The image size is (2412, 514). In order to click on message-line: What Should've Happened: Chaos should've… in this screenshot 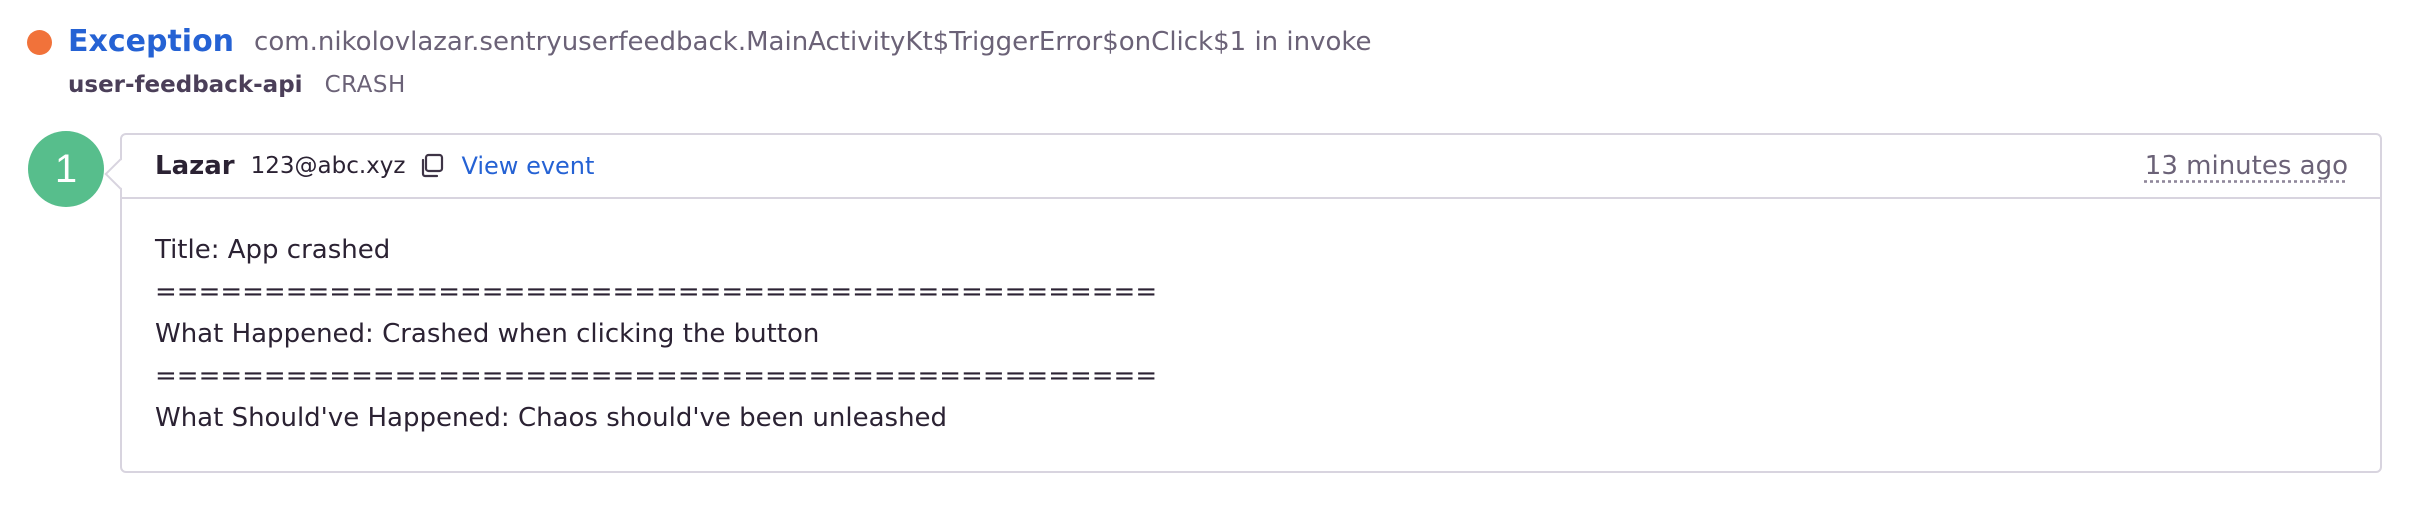, I will do `click(551, 418)`.